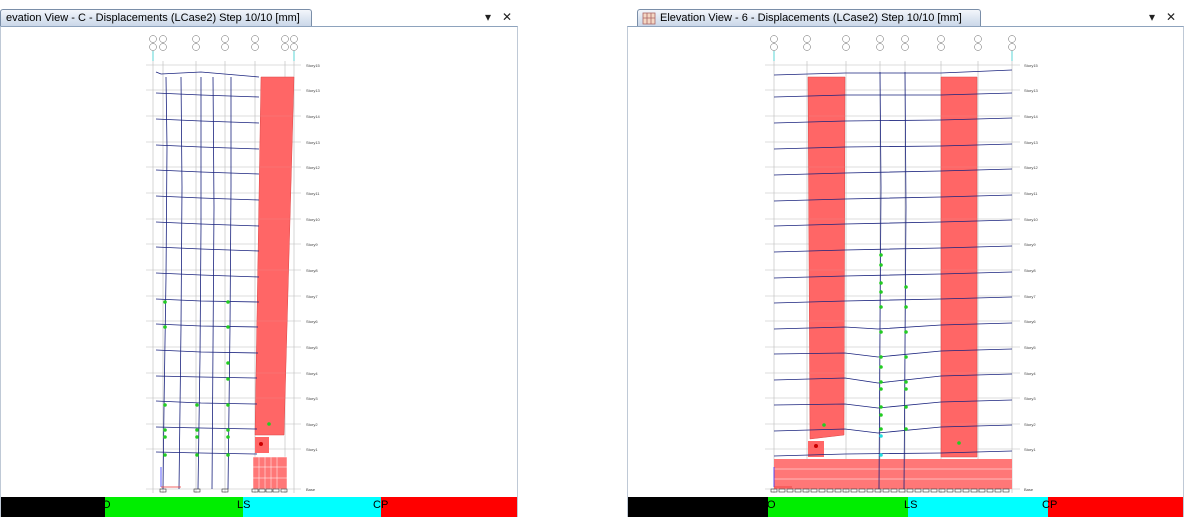 This screenshot has width=1184, height=517. What do you see at coordinates (270, 473) in the screenshot?
I see `left-wall-base` at bounding box center [270, 473].